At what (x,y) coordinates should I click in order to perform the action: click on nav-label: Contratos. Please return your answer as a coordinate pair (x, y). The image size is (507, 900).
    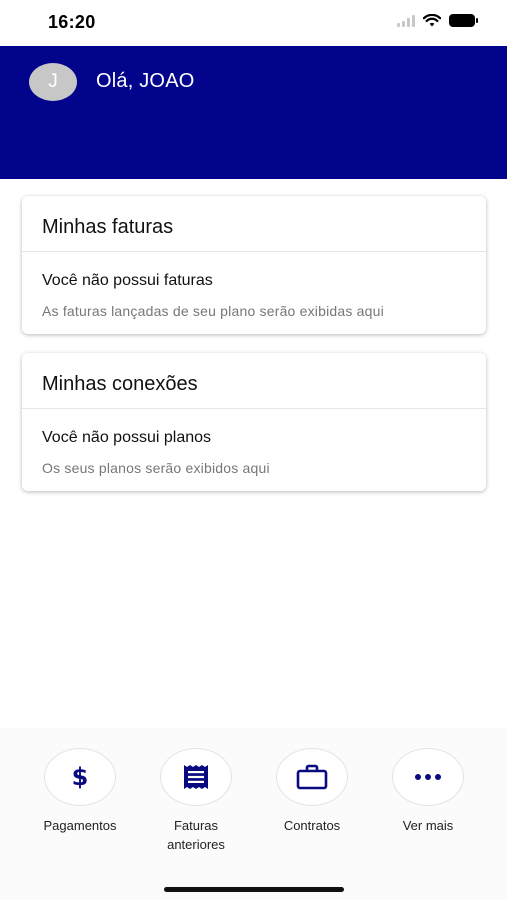
    Looking at the image, I should click on (312, 825).